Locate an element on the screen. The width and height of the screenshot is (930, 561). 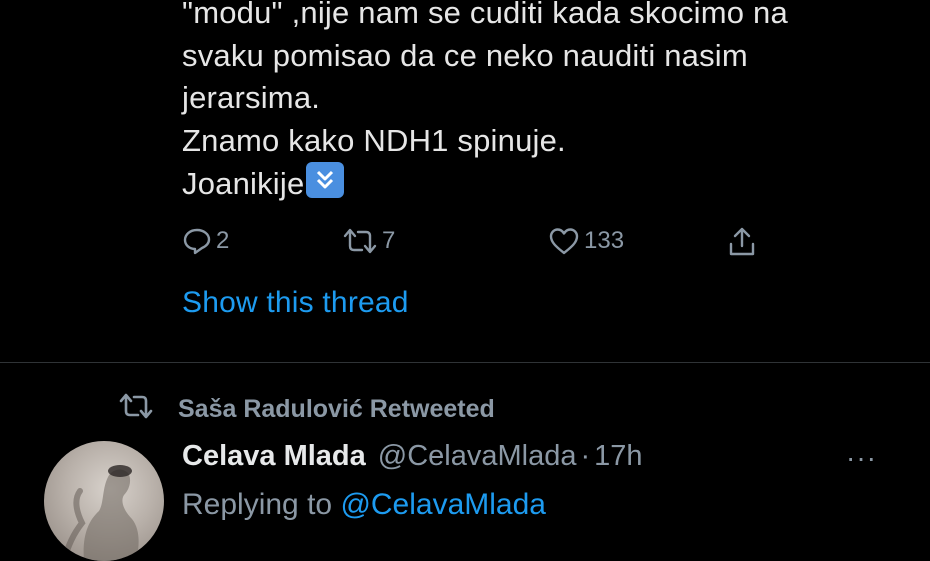
share-icon is located at coordinates (742, 242).